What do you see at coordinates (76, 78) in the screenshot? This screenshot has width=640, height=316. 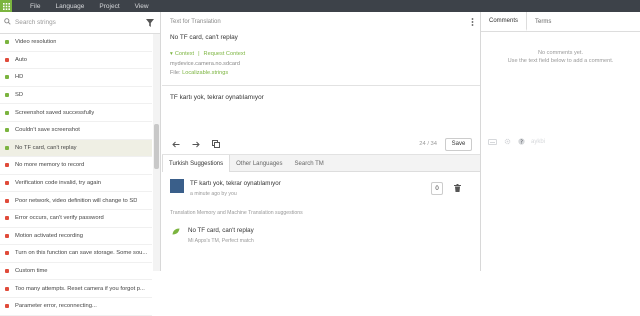 I see `list-item: HD` at bounding box center [76, 78].